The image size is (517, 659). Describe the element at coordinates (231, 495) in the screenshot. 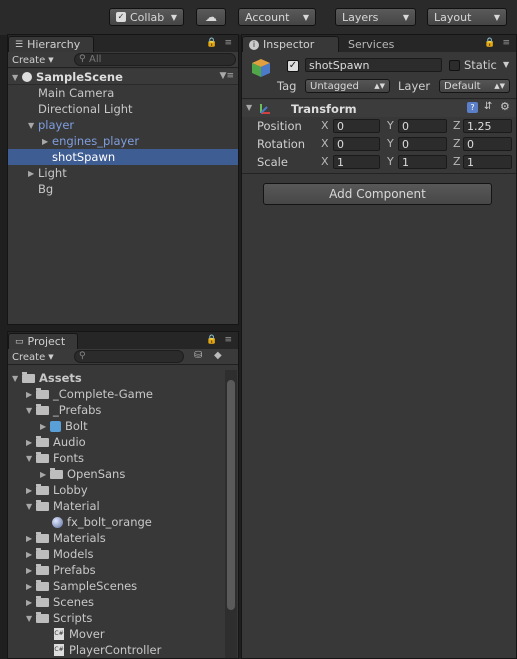

I see `scrollbar-thumb` at that location.